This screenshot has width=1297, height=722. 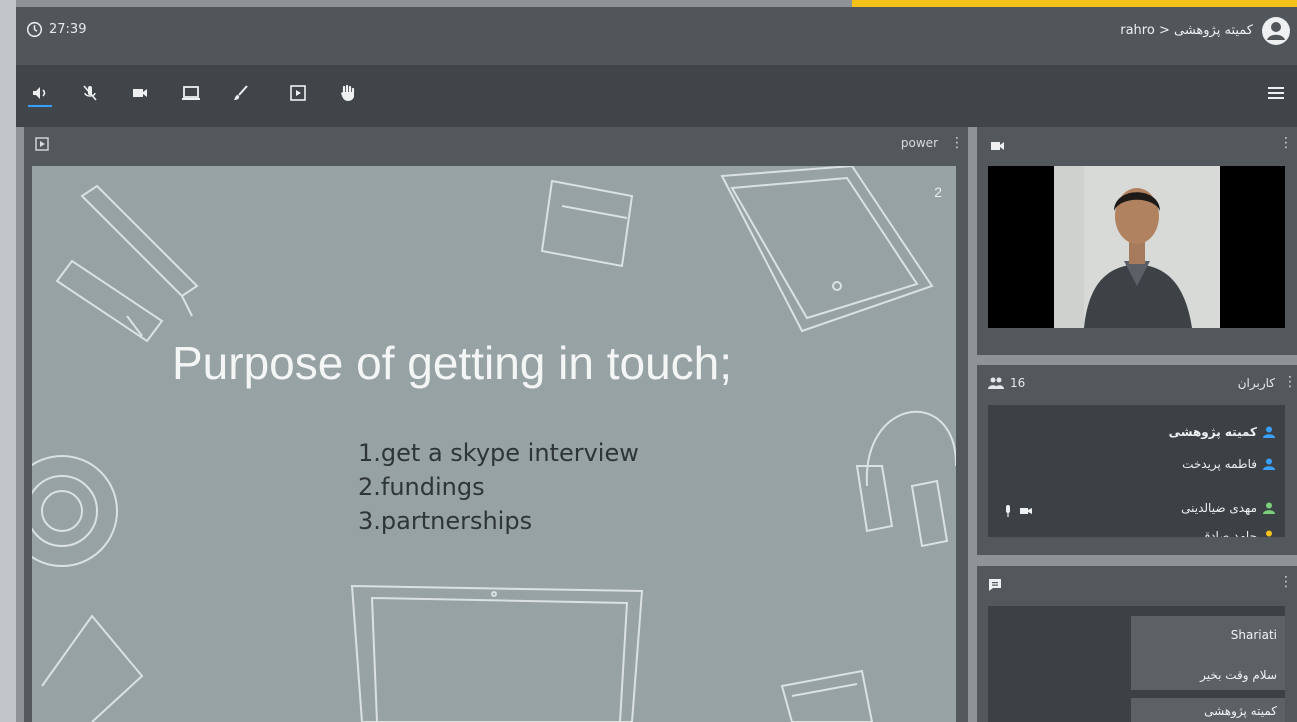 What do you see at coordinates (656, 96) in the screenshot?
I see `toolbar` at bounding box center [656, 96].